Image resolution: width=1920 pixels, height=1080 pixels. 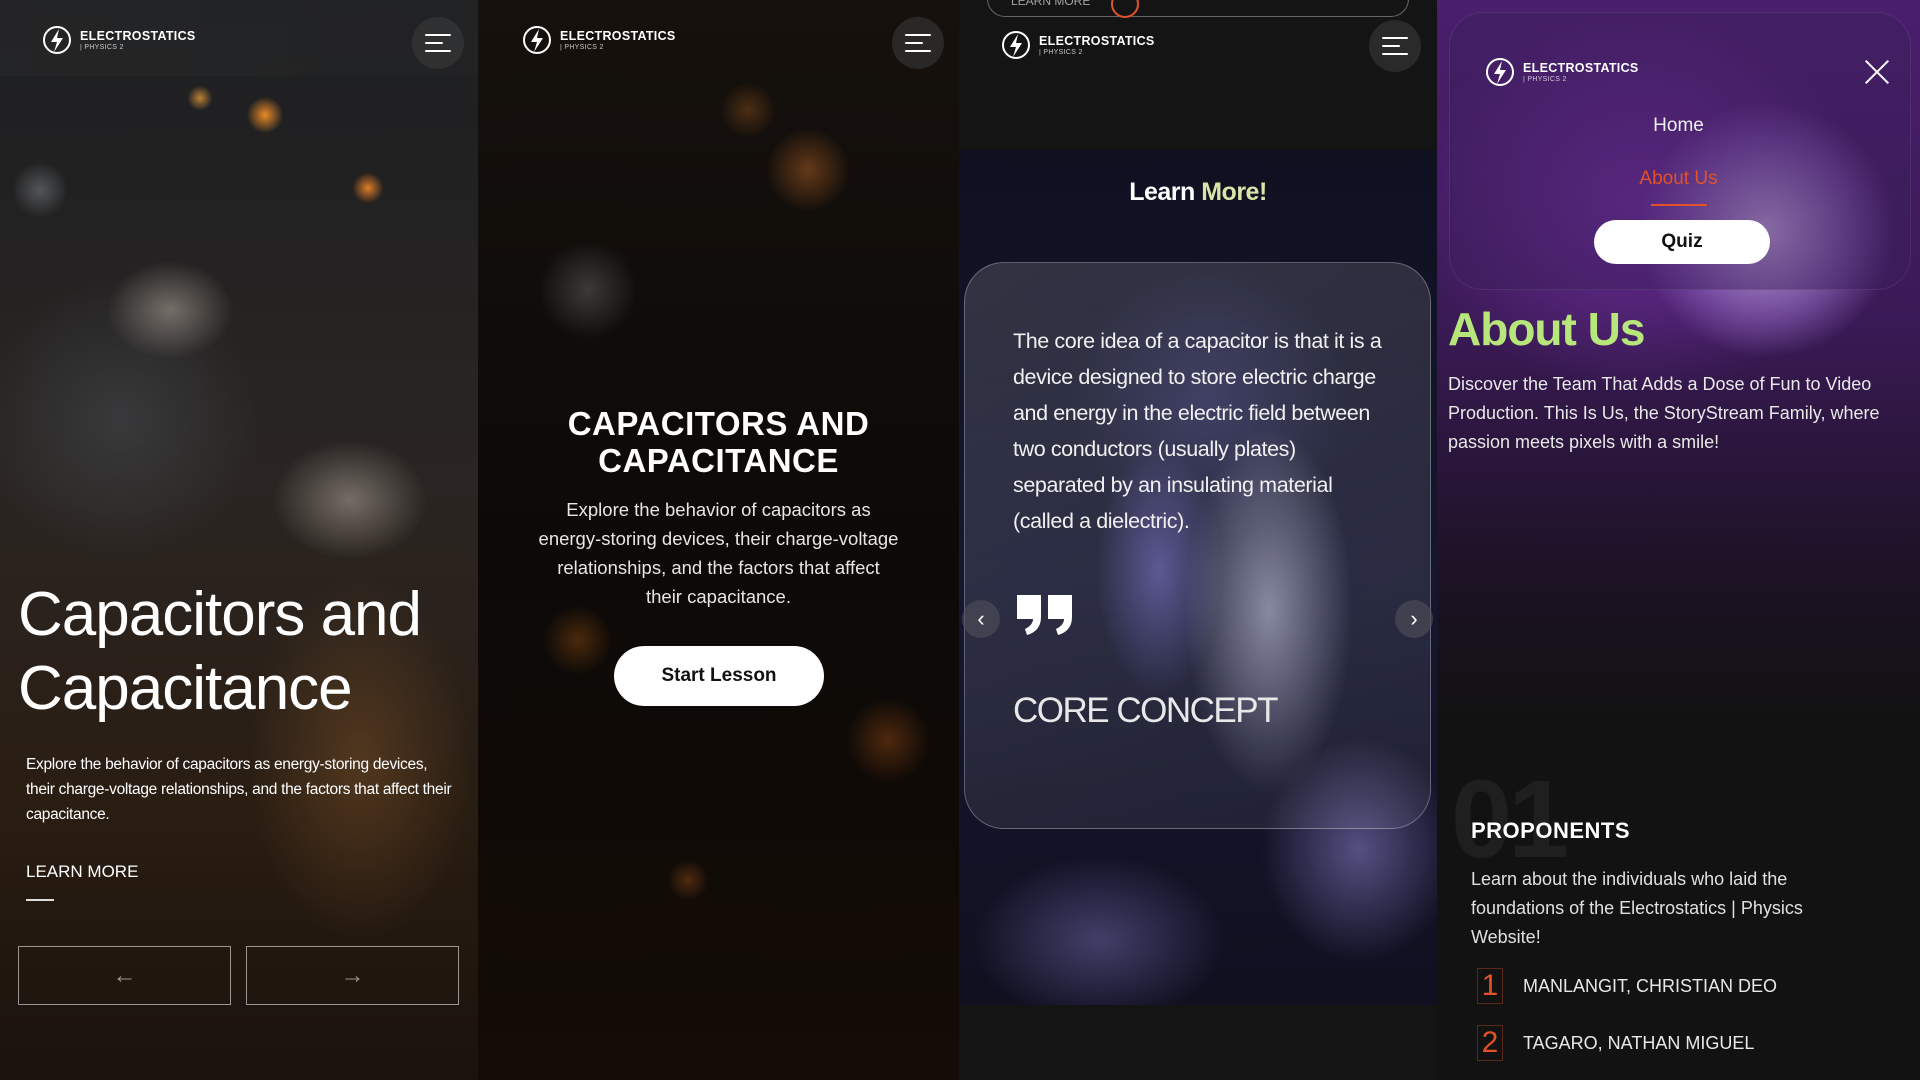 I want to click on chevron-left-icon: ‹, so click(x=981, y=618).